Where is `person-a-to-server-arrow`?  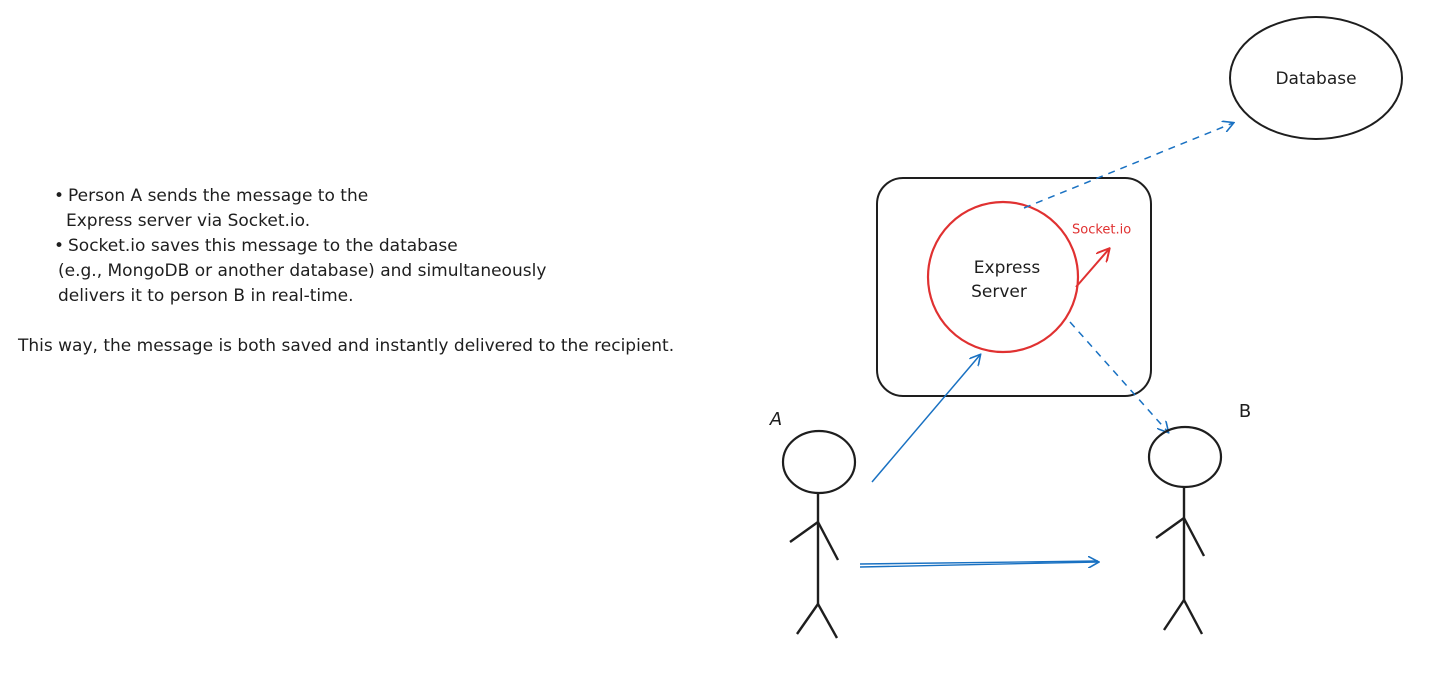
person-a-to-server-arrow is located at coordinates (925, 419).